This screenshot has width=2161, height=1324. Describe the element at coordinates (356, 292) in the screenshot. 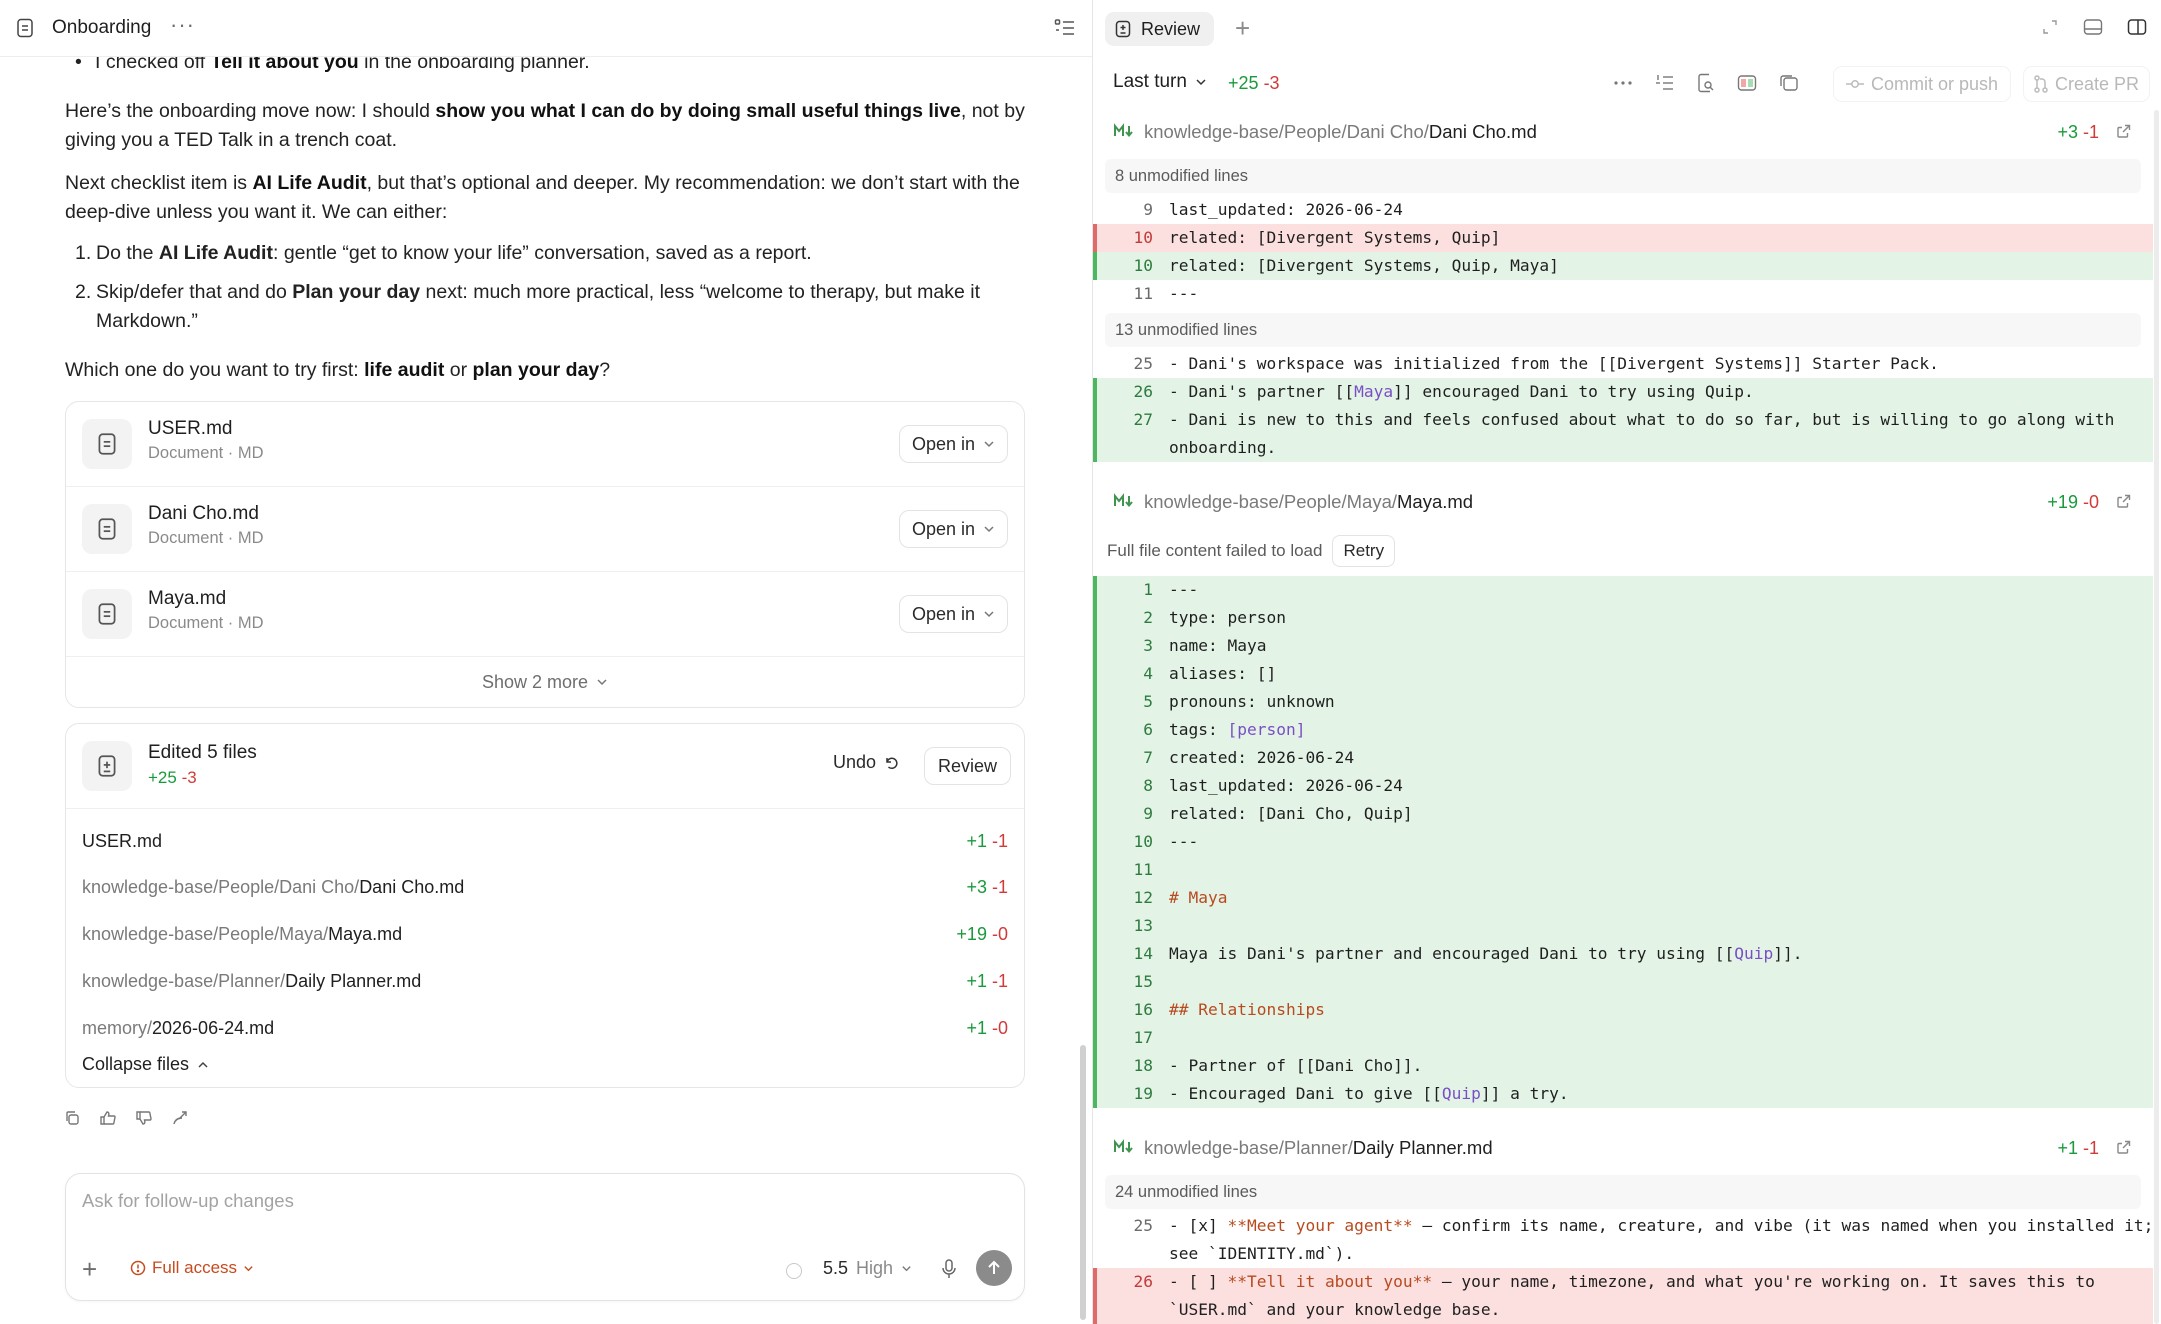

I see `text-bold: Plan your day` at that location.